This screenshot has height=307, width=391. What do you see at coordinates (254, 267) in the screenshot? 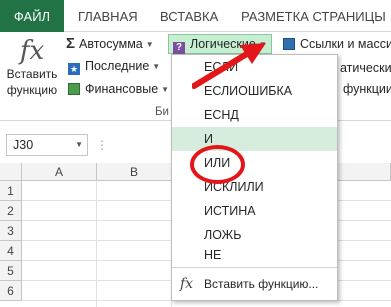
I see `menu-separator` at bounding box center [254, 267].